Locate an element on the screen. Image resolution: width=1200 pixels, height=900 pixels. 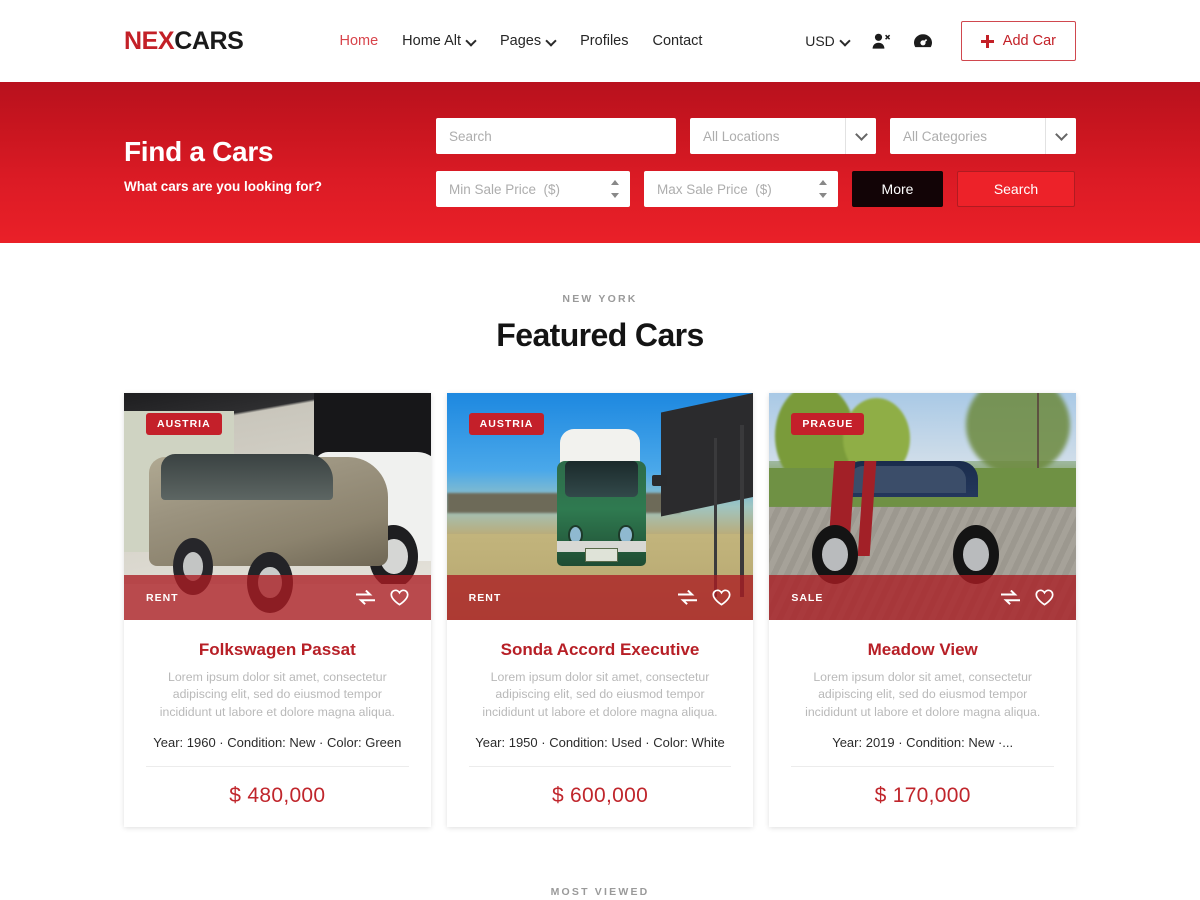
featured-title: Featured Cars is located at coordinates (600, 335).